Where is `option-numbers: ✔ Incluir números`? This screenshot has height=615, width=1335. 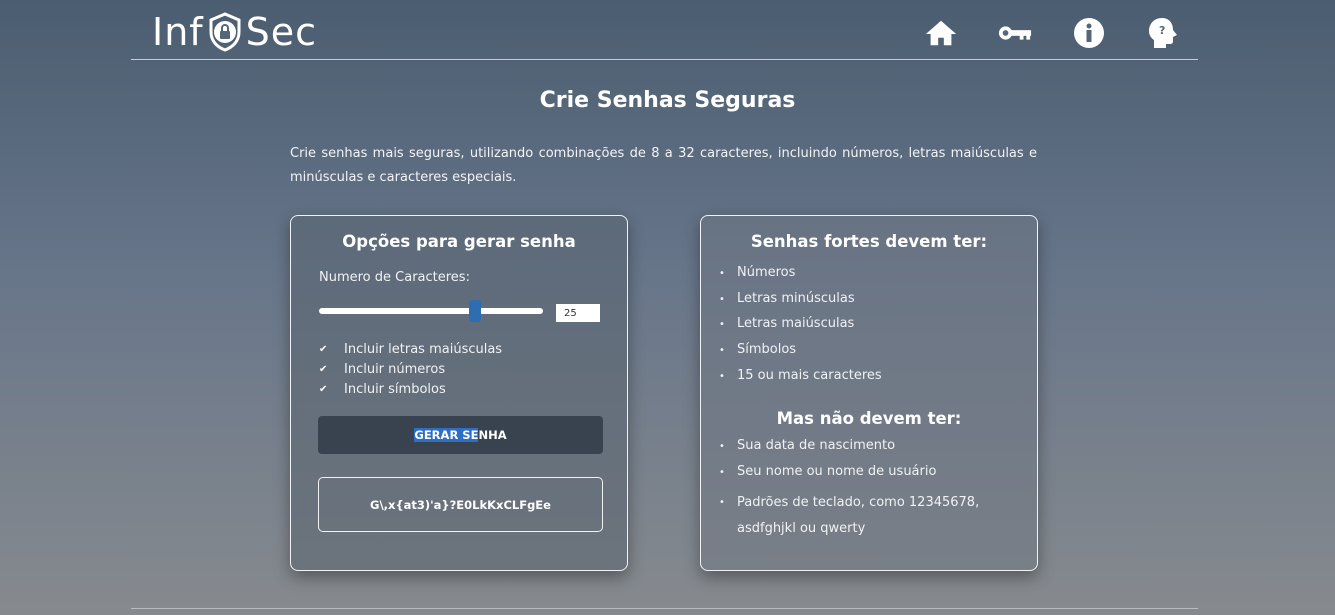 option-numbers: ✔ Incluir números is located at coordinates (410, 369).